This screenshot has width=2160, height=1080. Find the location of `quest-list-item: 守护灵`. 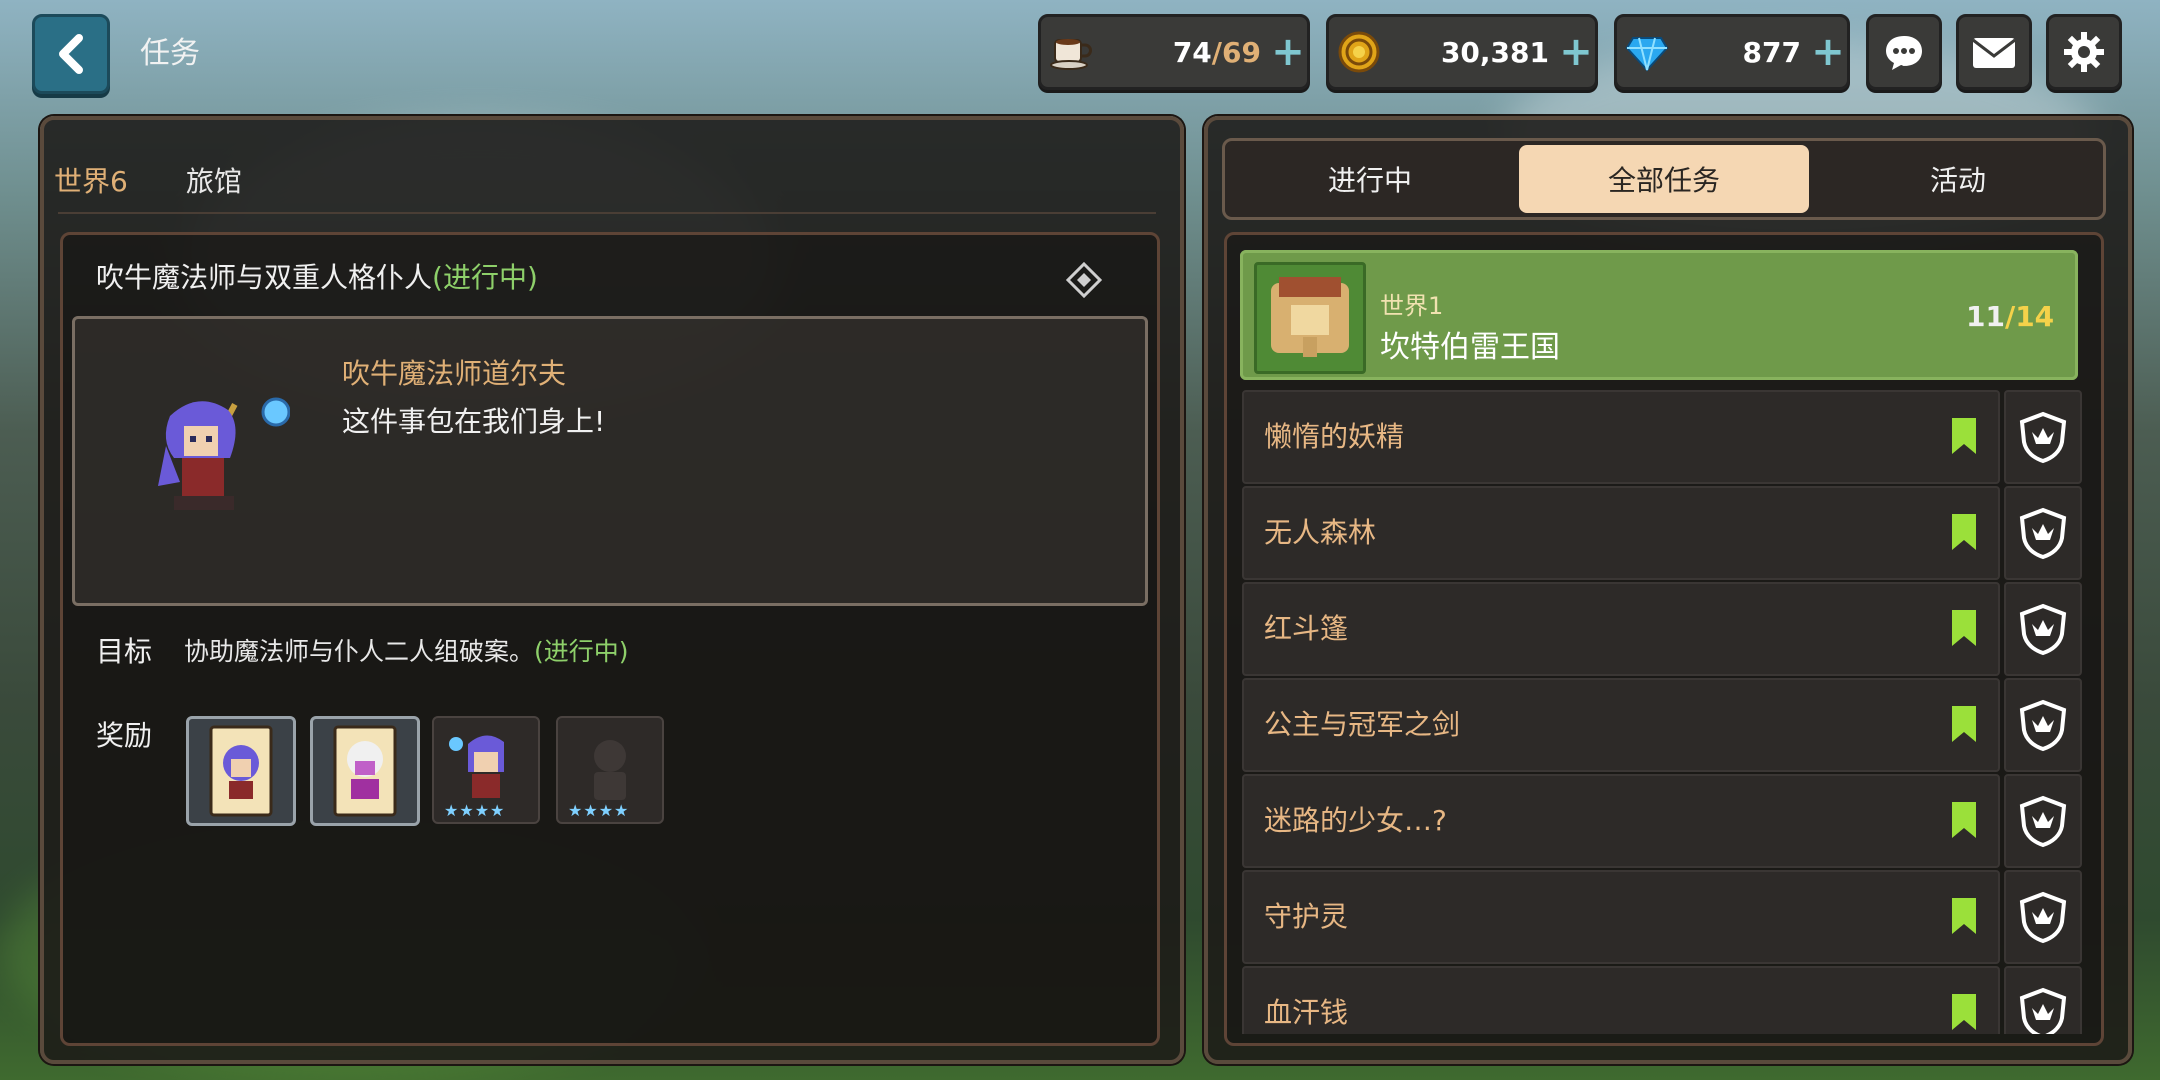

quest-list-item: 守护灵 is located at coordinates (1621, 917).